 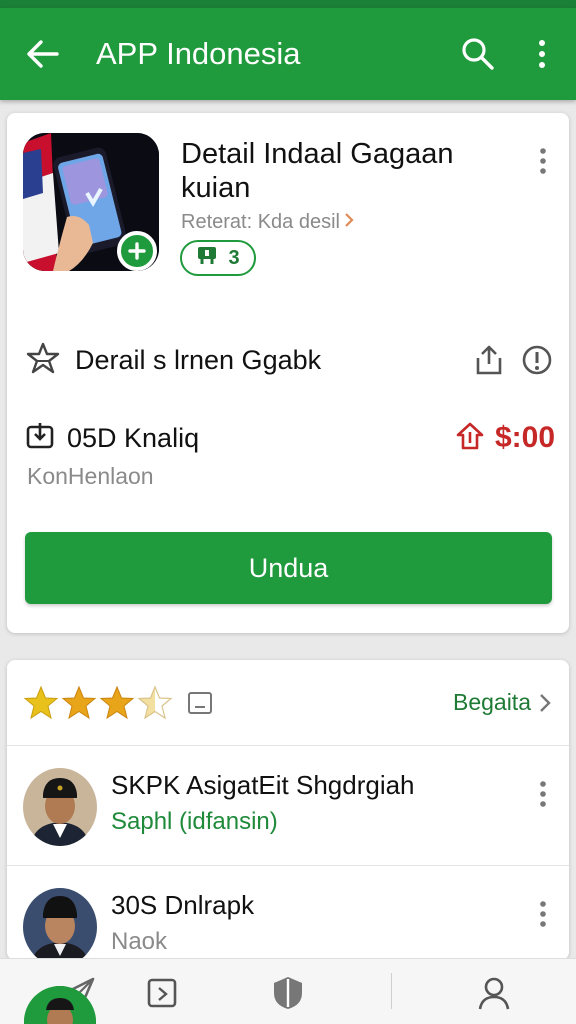 What do you see at coordinates (183, 905) in the screenshot?
I see `list-item-title: 30S Dnlrapk` at bounding box center [183, 905].